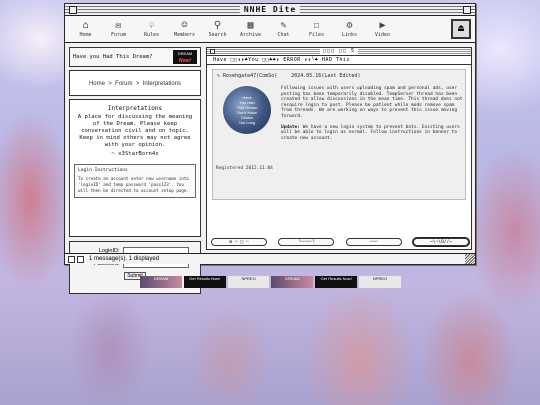 This screenshot has width=540, height=405. I want to click on status-text: 1 message(s), 1 displayed, so click(124, 259).